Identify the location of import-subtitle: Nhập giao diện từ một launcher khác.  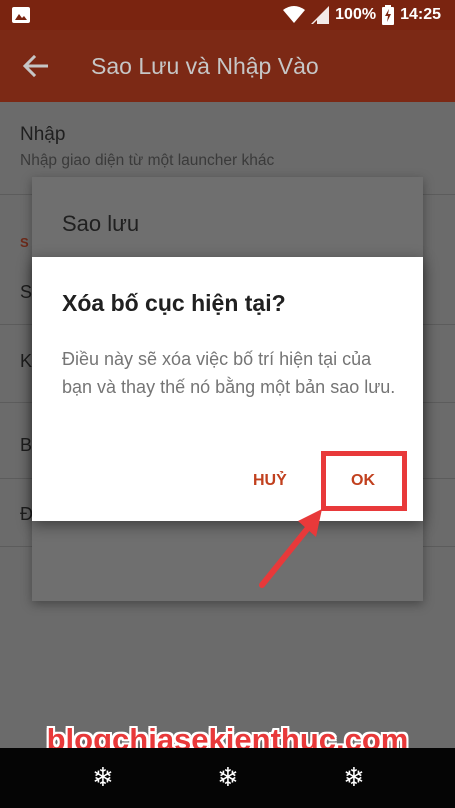
(147, 160).